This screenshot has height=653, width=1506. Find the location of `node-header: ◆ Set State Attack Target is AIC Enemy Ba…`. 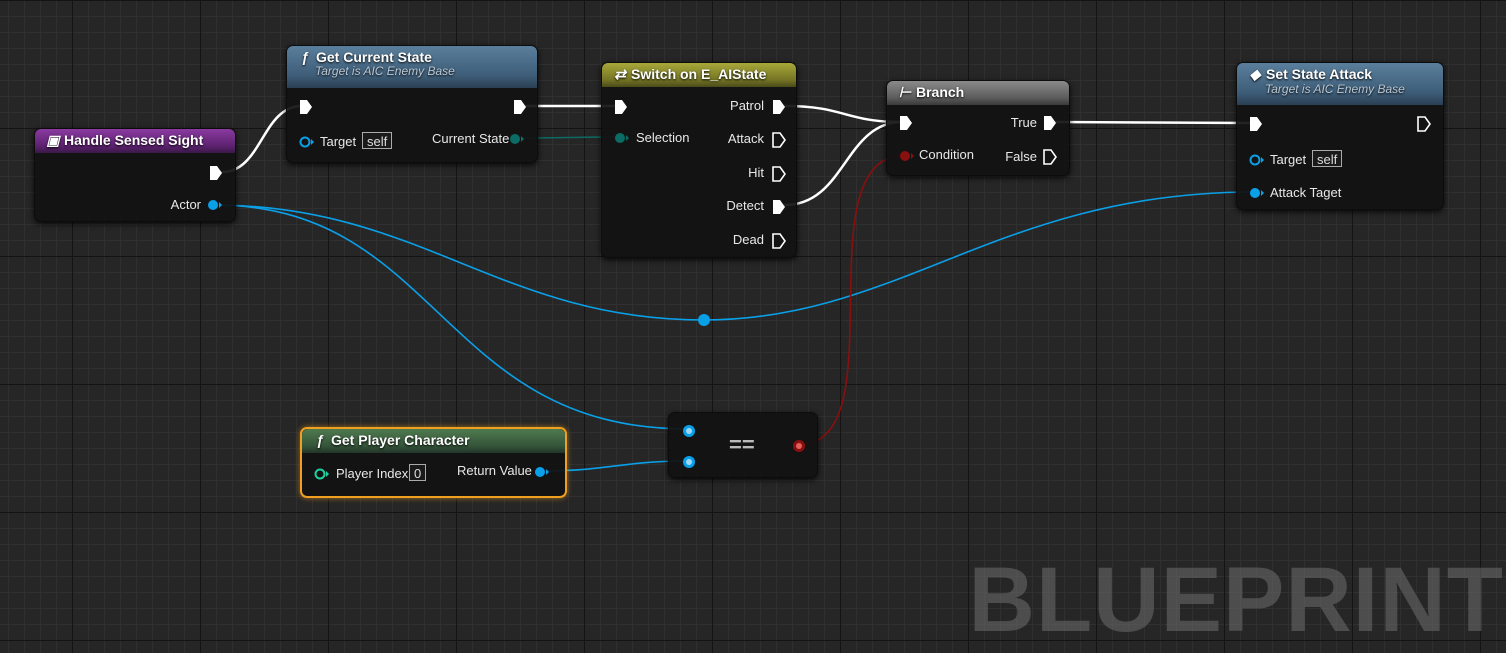

node-header: ◆ Set State Attack Target is AIC Enemy Ba… is located at coordinates (1340, 84).